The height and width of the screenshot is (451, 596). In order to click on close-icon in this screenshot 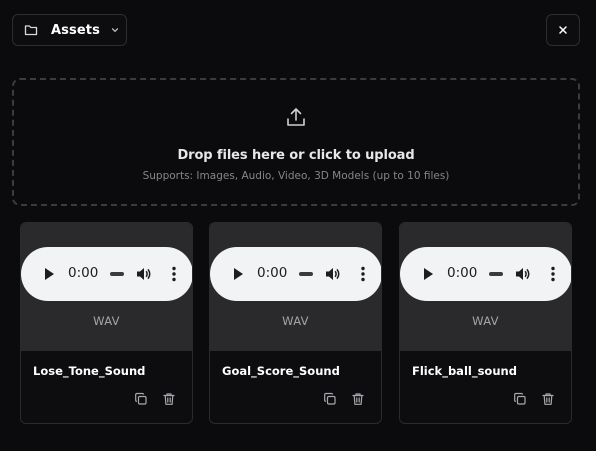, I will do `click(563, 30)`.